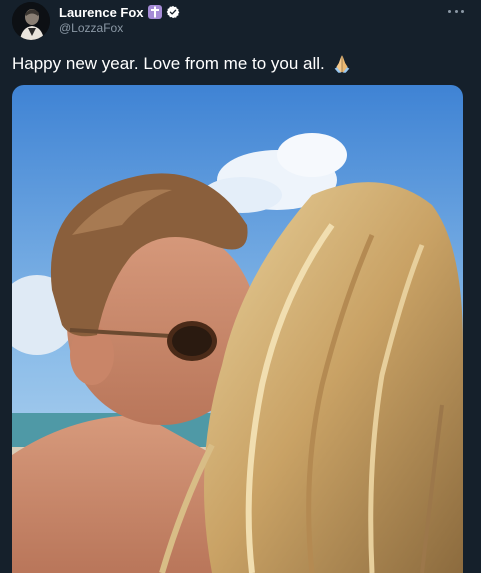 This screenshot has height=573, width=481. I want to click on user-handle: @LozzaFox, so click(91, 28).